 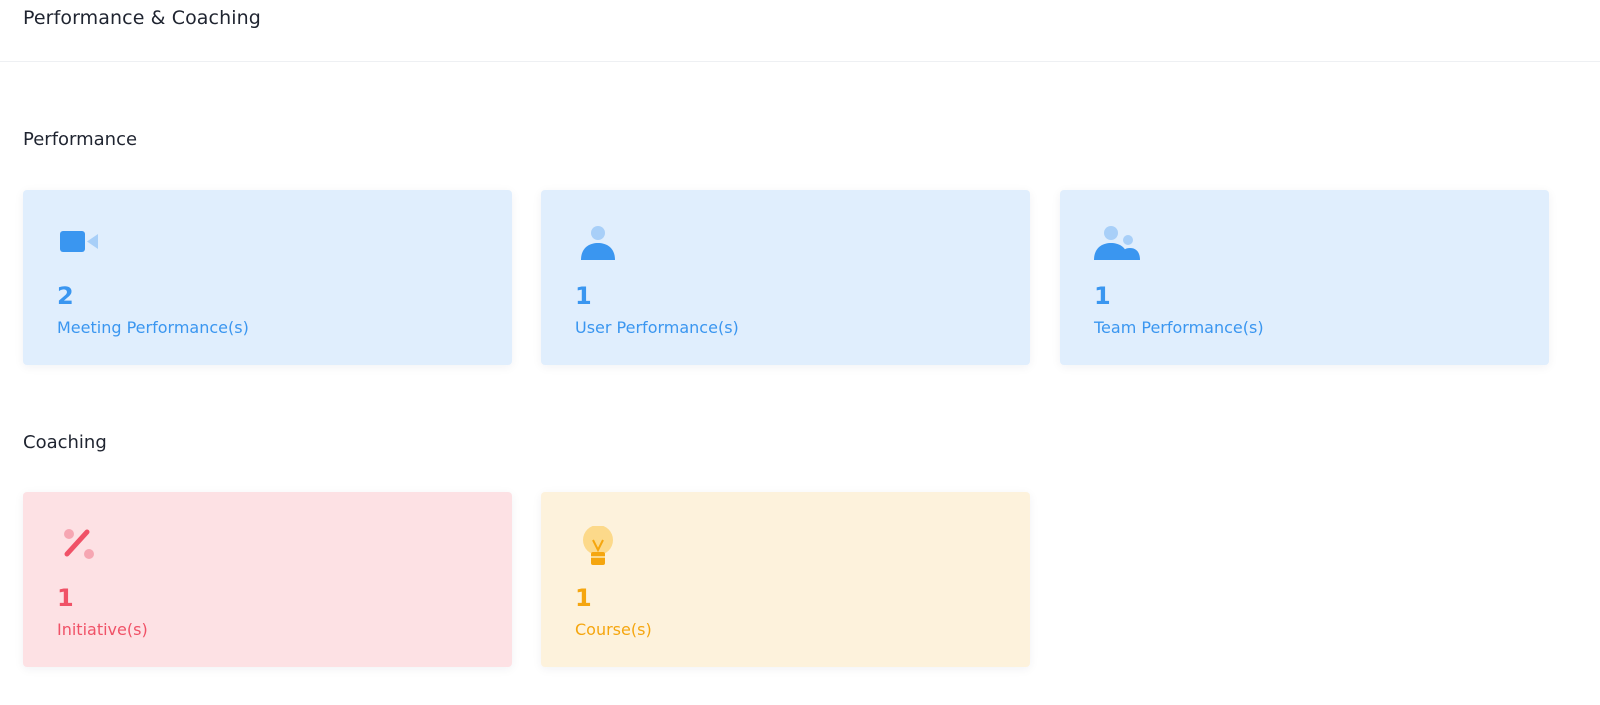 I want to click on video-camera-icon, so click(x=79, y=244).